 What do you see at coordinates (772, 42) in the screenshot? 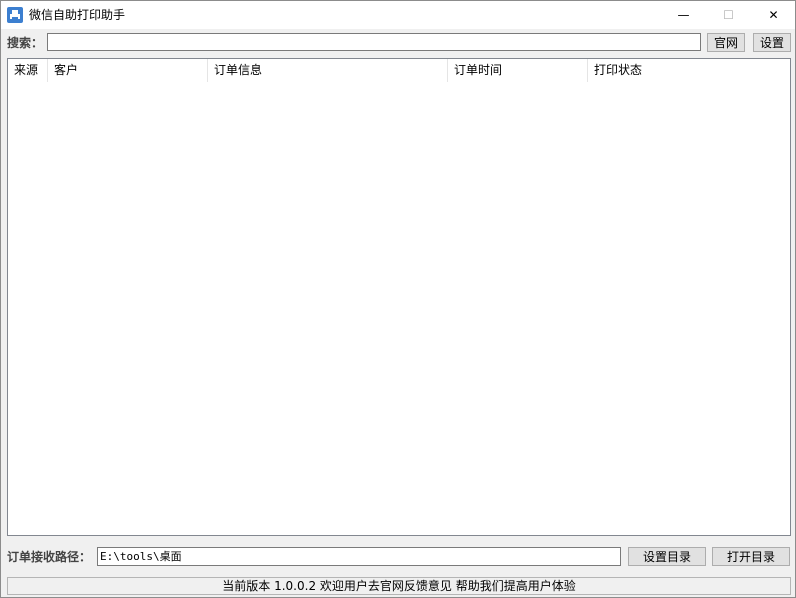
I see `settings-button: 设置` at bounding box center [772, 42].